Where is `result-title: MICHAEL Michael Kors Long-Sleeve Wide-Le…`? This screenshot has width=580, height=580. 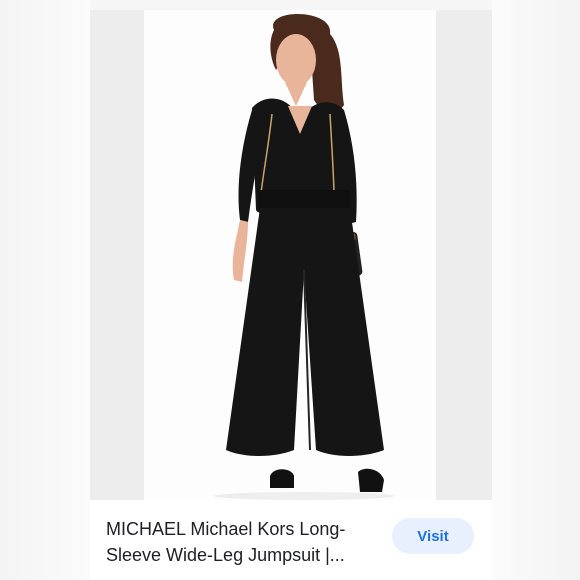 result-title: MICHAEL Michael Kors Long-Sleeve Wide-Le… is located at coordinates (241, 542).